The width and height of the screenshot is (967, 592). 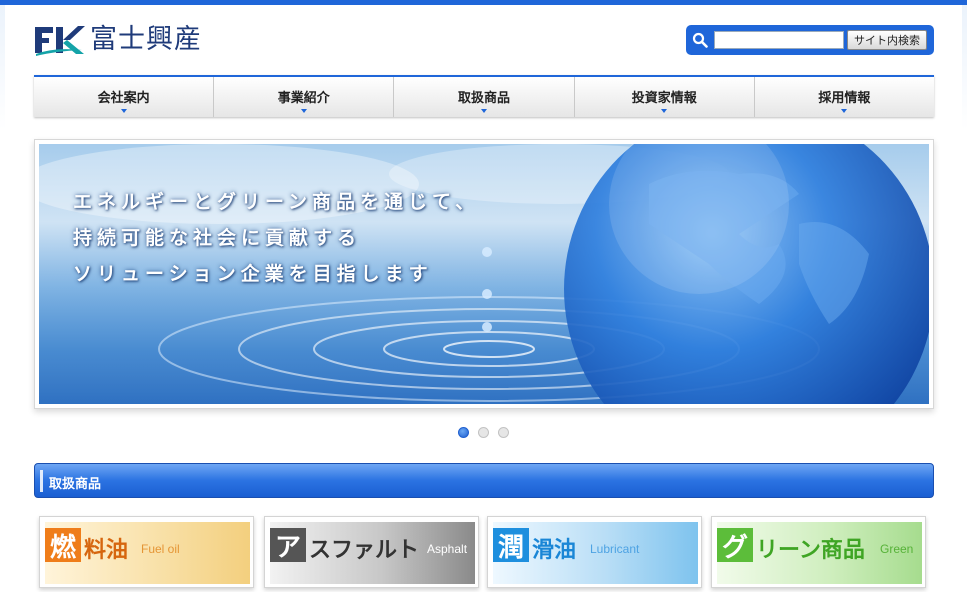 What do you see at coordinates (735, 545) in the screenshot?
I see `product-box-char: グ` at bounding box center [735, 545].